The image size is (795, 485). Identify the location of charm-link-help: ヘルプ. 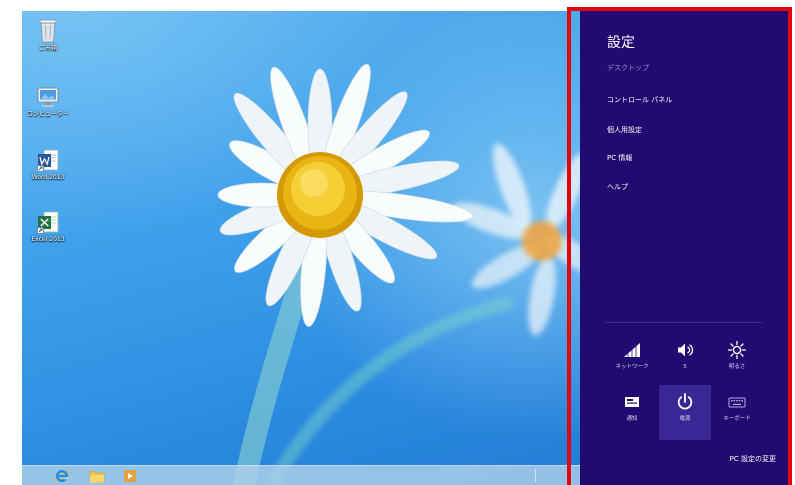
(617, 187).